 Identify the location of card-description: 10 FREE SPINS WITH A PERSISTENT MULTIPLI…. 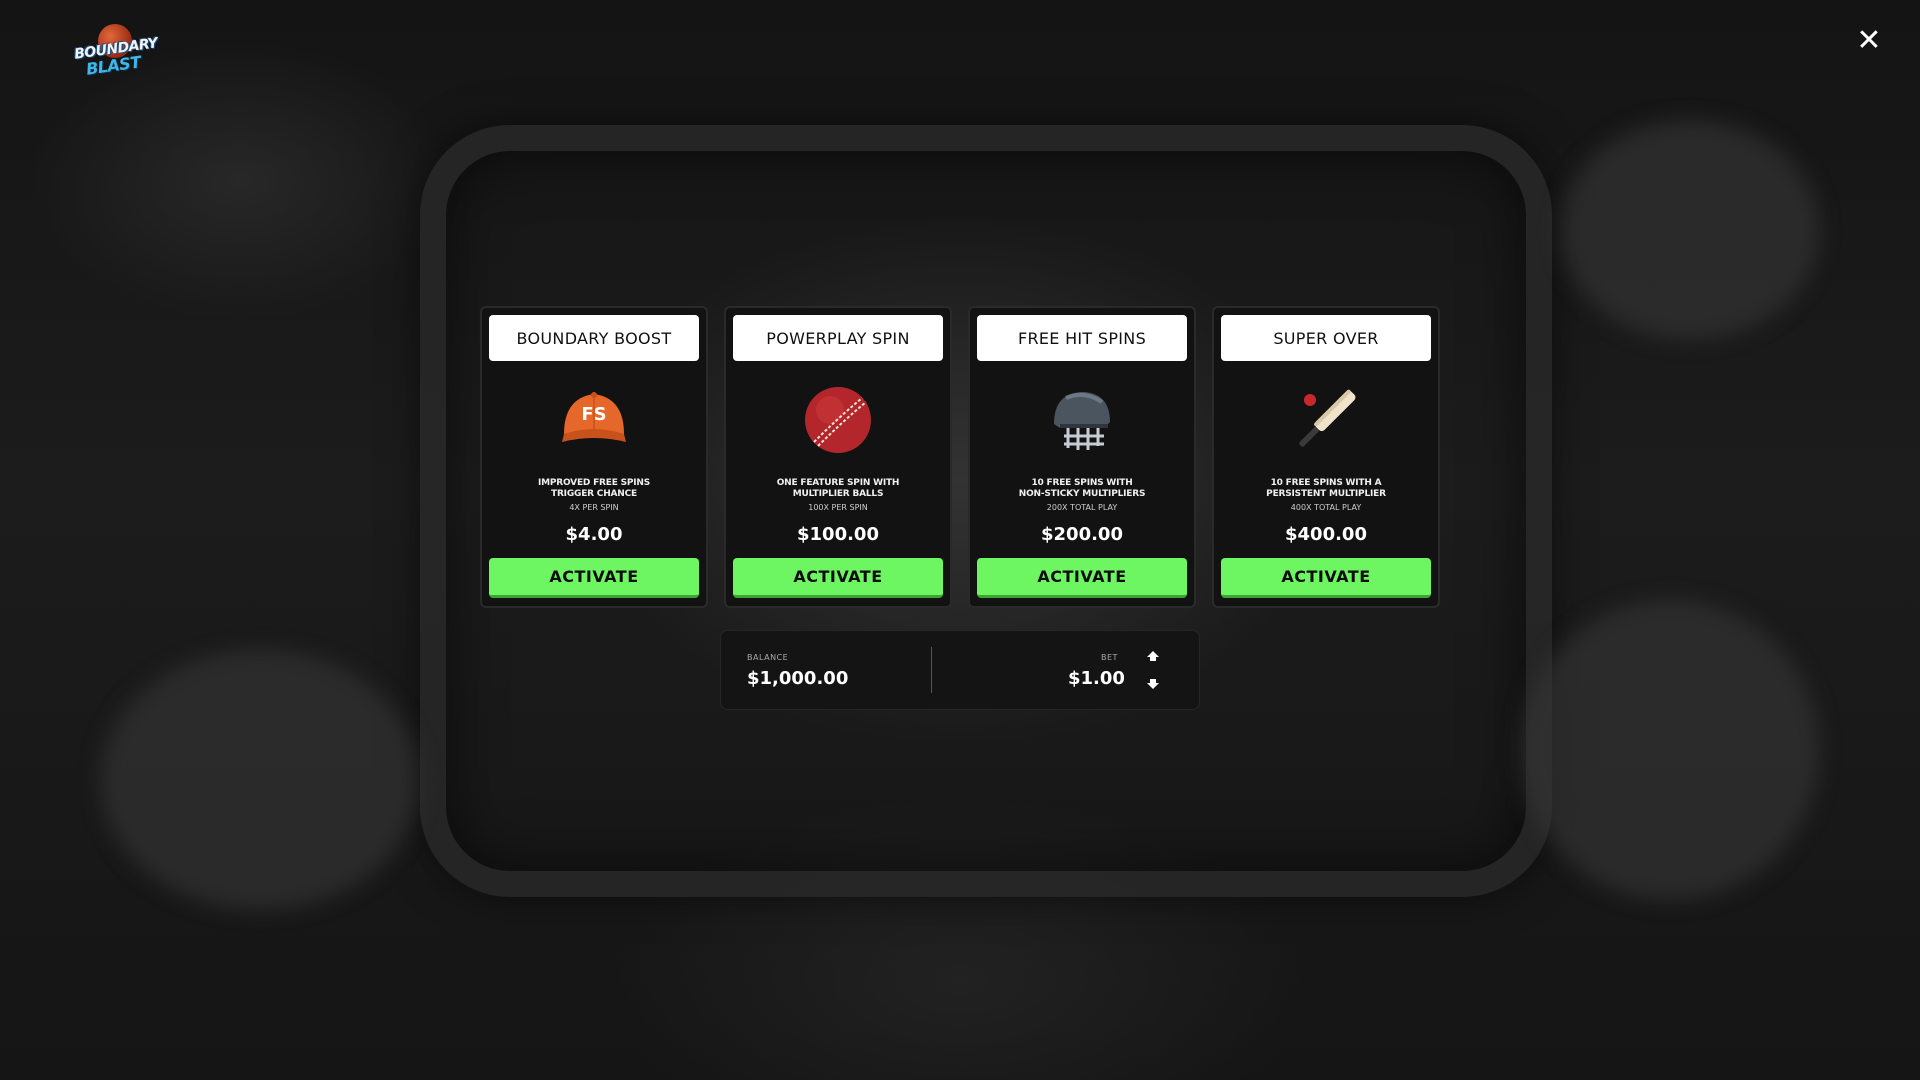
(1326, 489).